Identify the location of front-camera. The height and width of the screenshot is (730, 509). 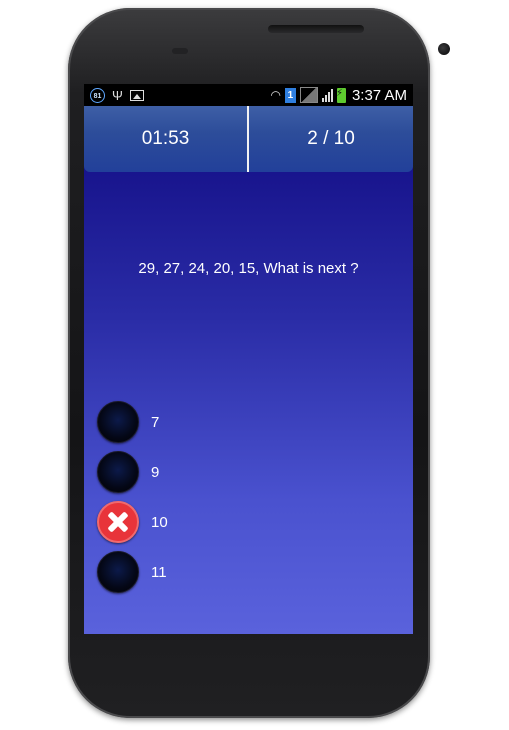
(444, 49).